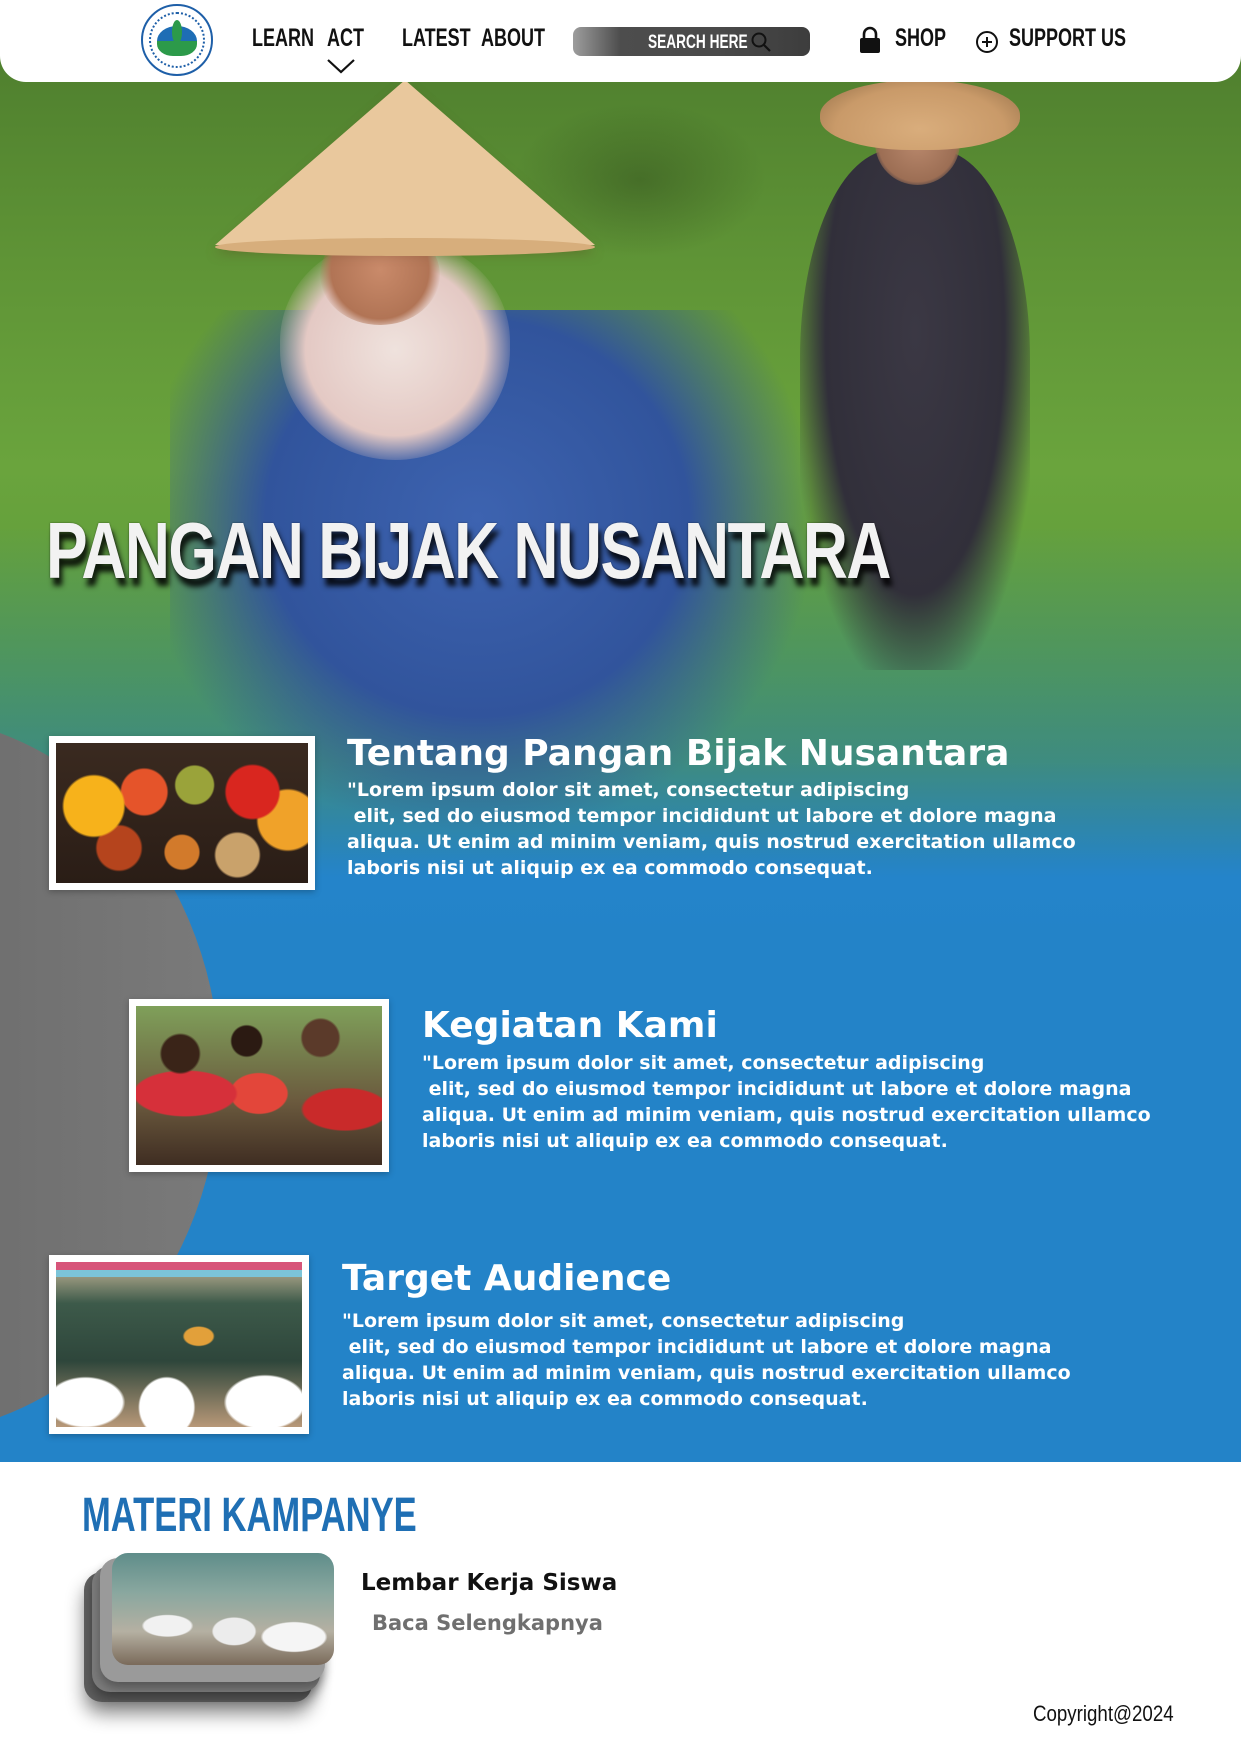 The image size is (1241, 1754). I want to click on classroom-photo, so click(179, 1344).